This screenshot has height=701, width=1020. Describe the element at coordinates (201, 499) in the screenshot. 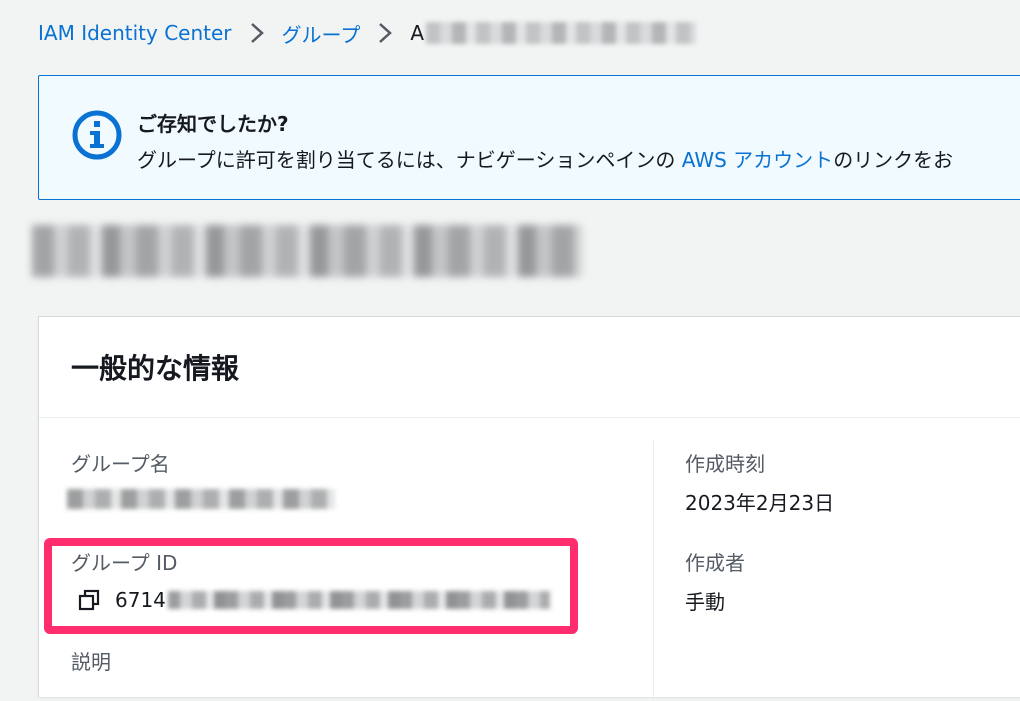

I see `redacted-group-name` at that location.